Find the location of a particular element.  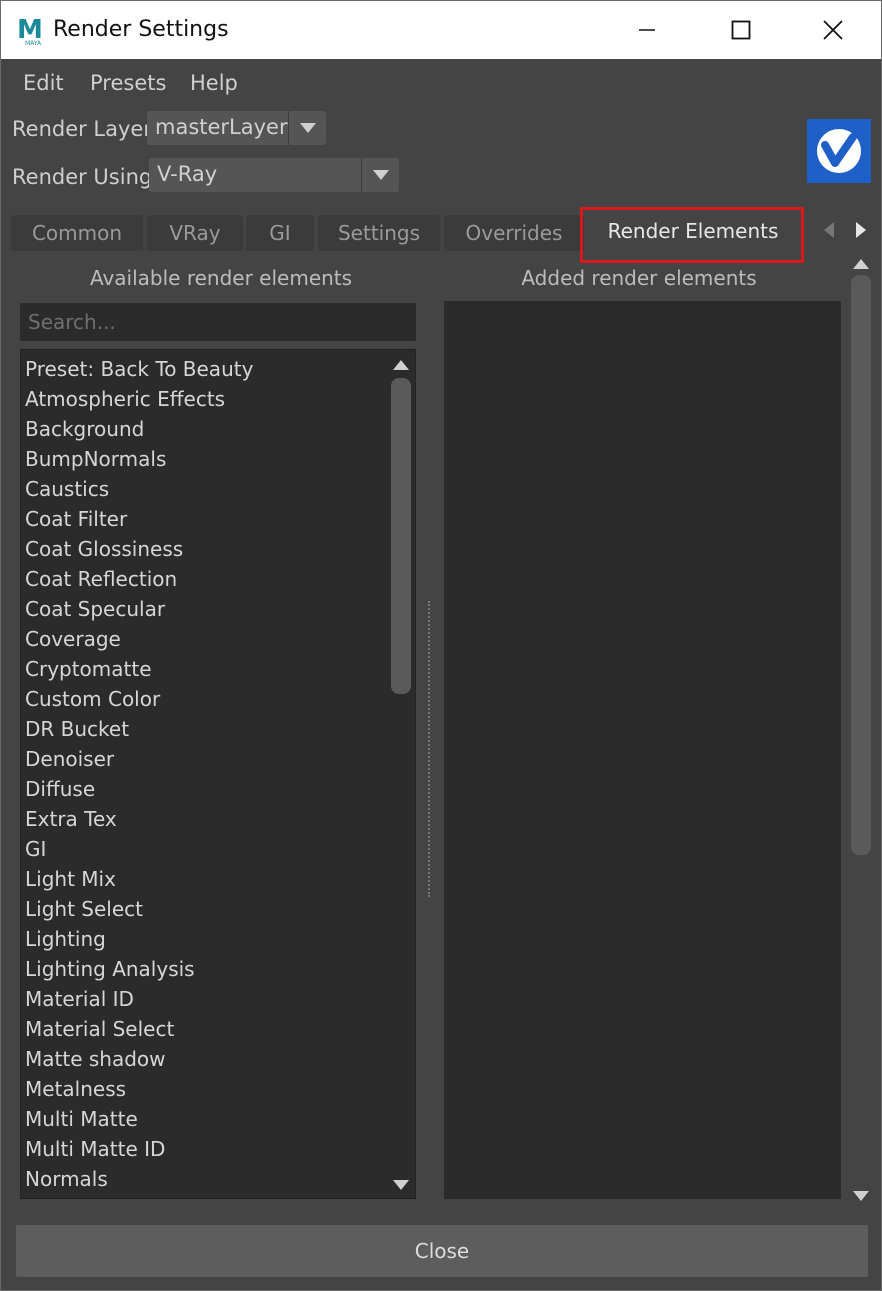

chevron-right-icon is located at coordinates (861, 230).